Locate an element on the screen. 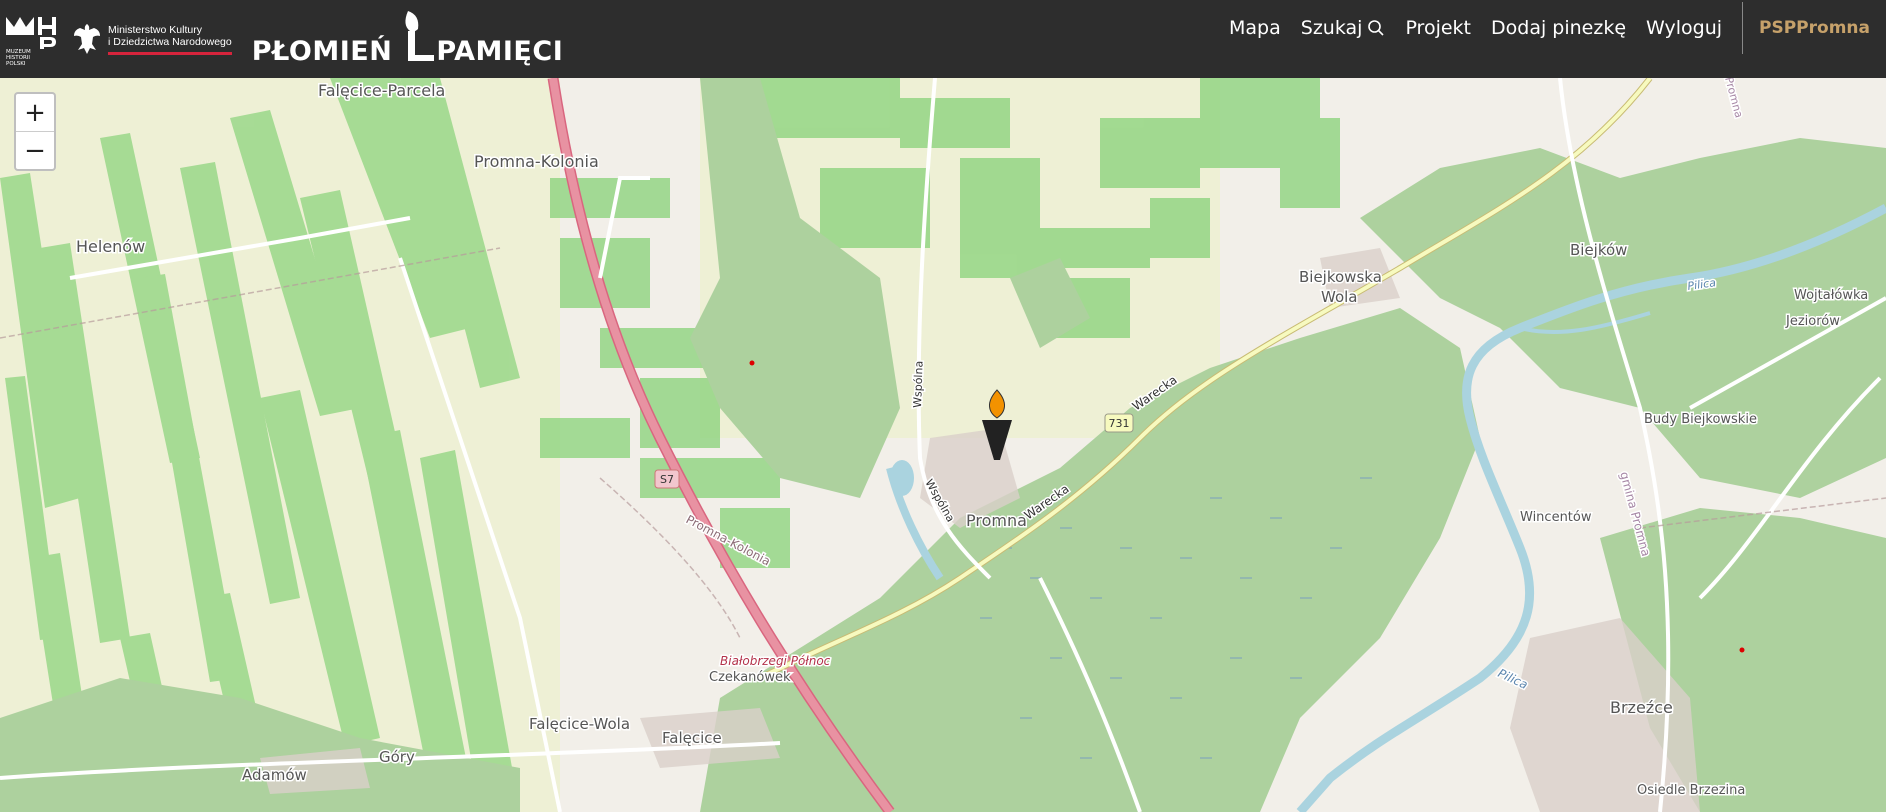 Image resolution: width=1886 pixels, height=812 pixels. label-biejkowska: Biejkowska is located at coordinates (1340, 277).